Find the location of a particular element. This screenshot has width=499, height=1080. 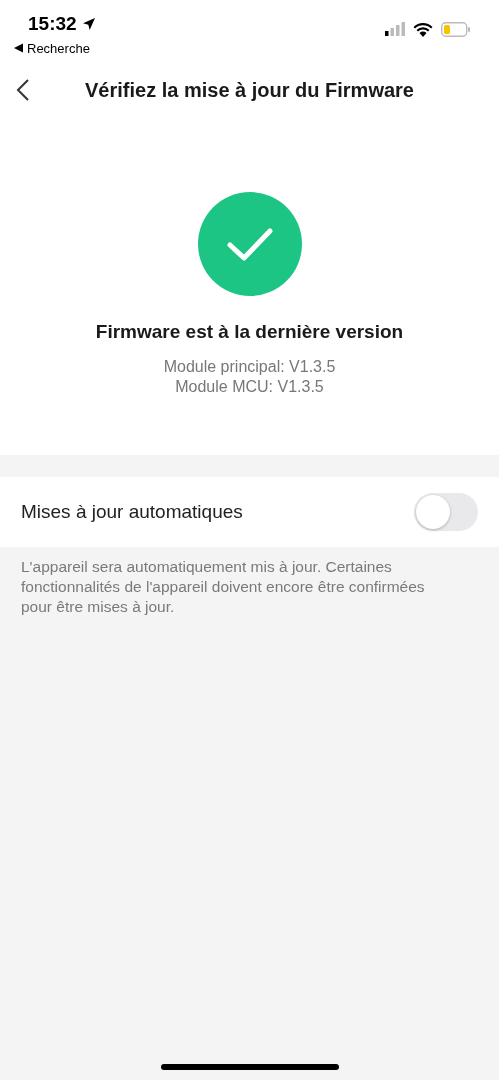

check-circle-icon is located at coordinates (249, 244).